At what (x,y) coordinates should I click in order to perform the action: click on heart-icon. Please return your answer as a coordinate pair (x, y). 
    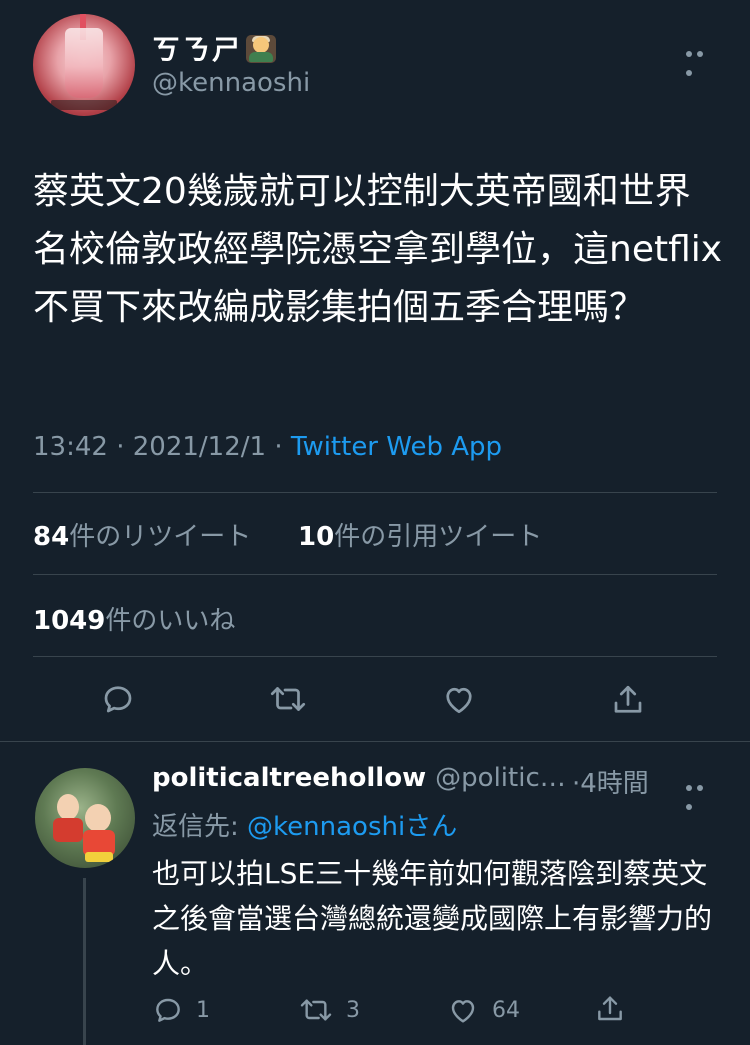
    Looking at the image, I should click on (459, 699).